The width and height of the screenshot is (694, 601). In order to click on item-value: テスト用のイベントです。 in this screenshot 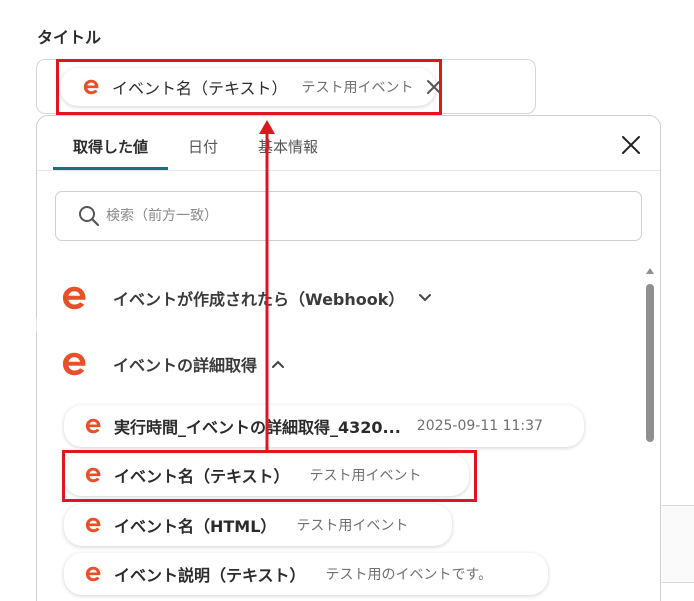, I will do `click(409, 575)`.